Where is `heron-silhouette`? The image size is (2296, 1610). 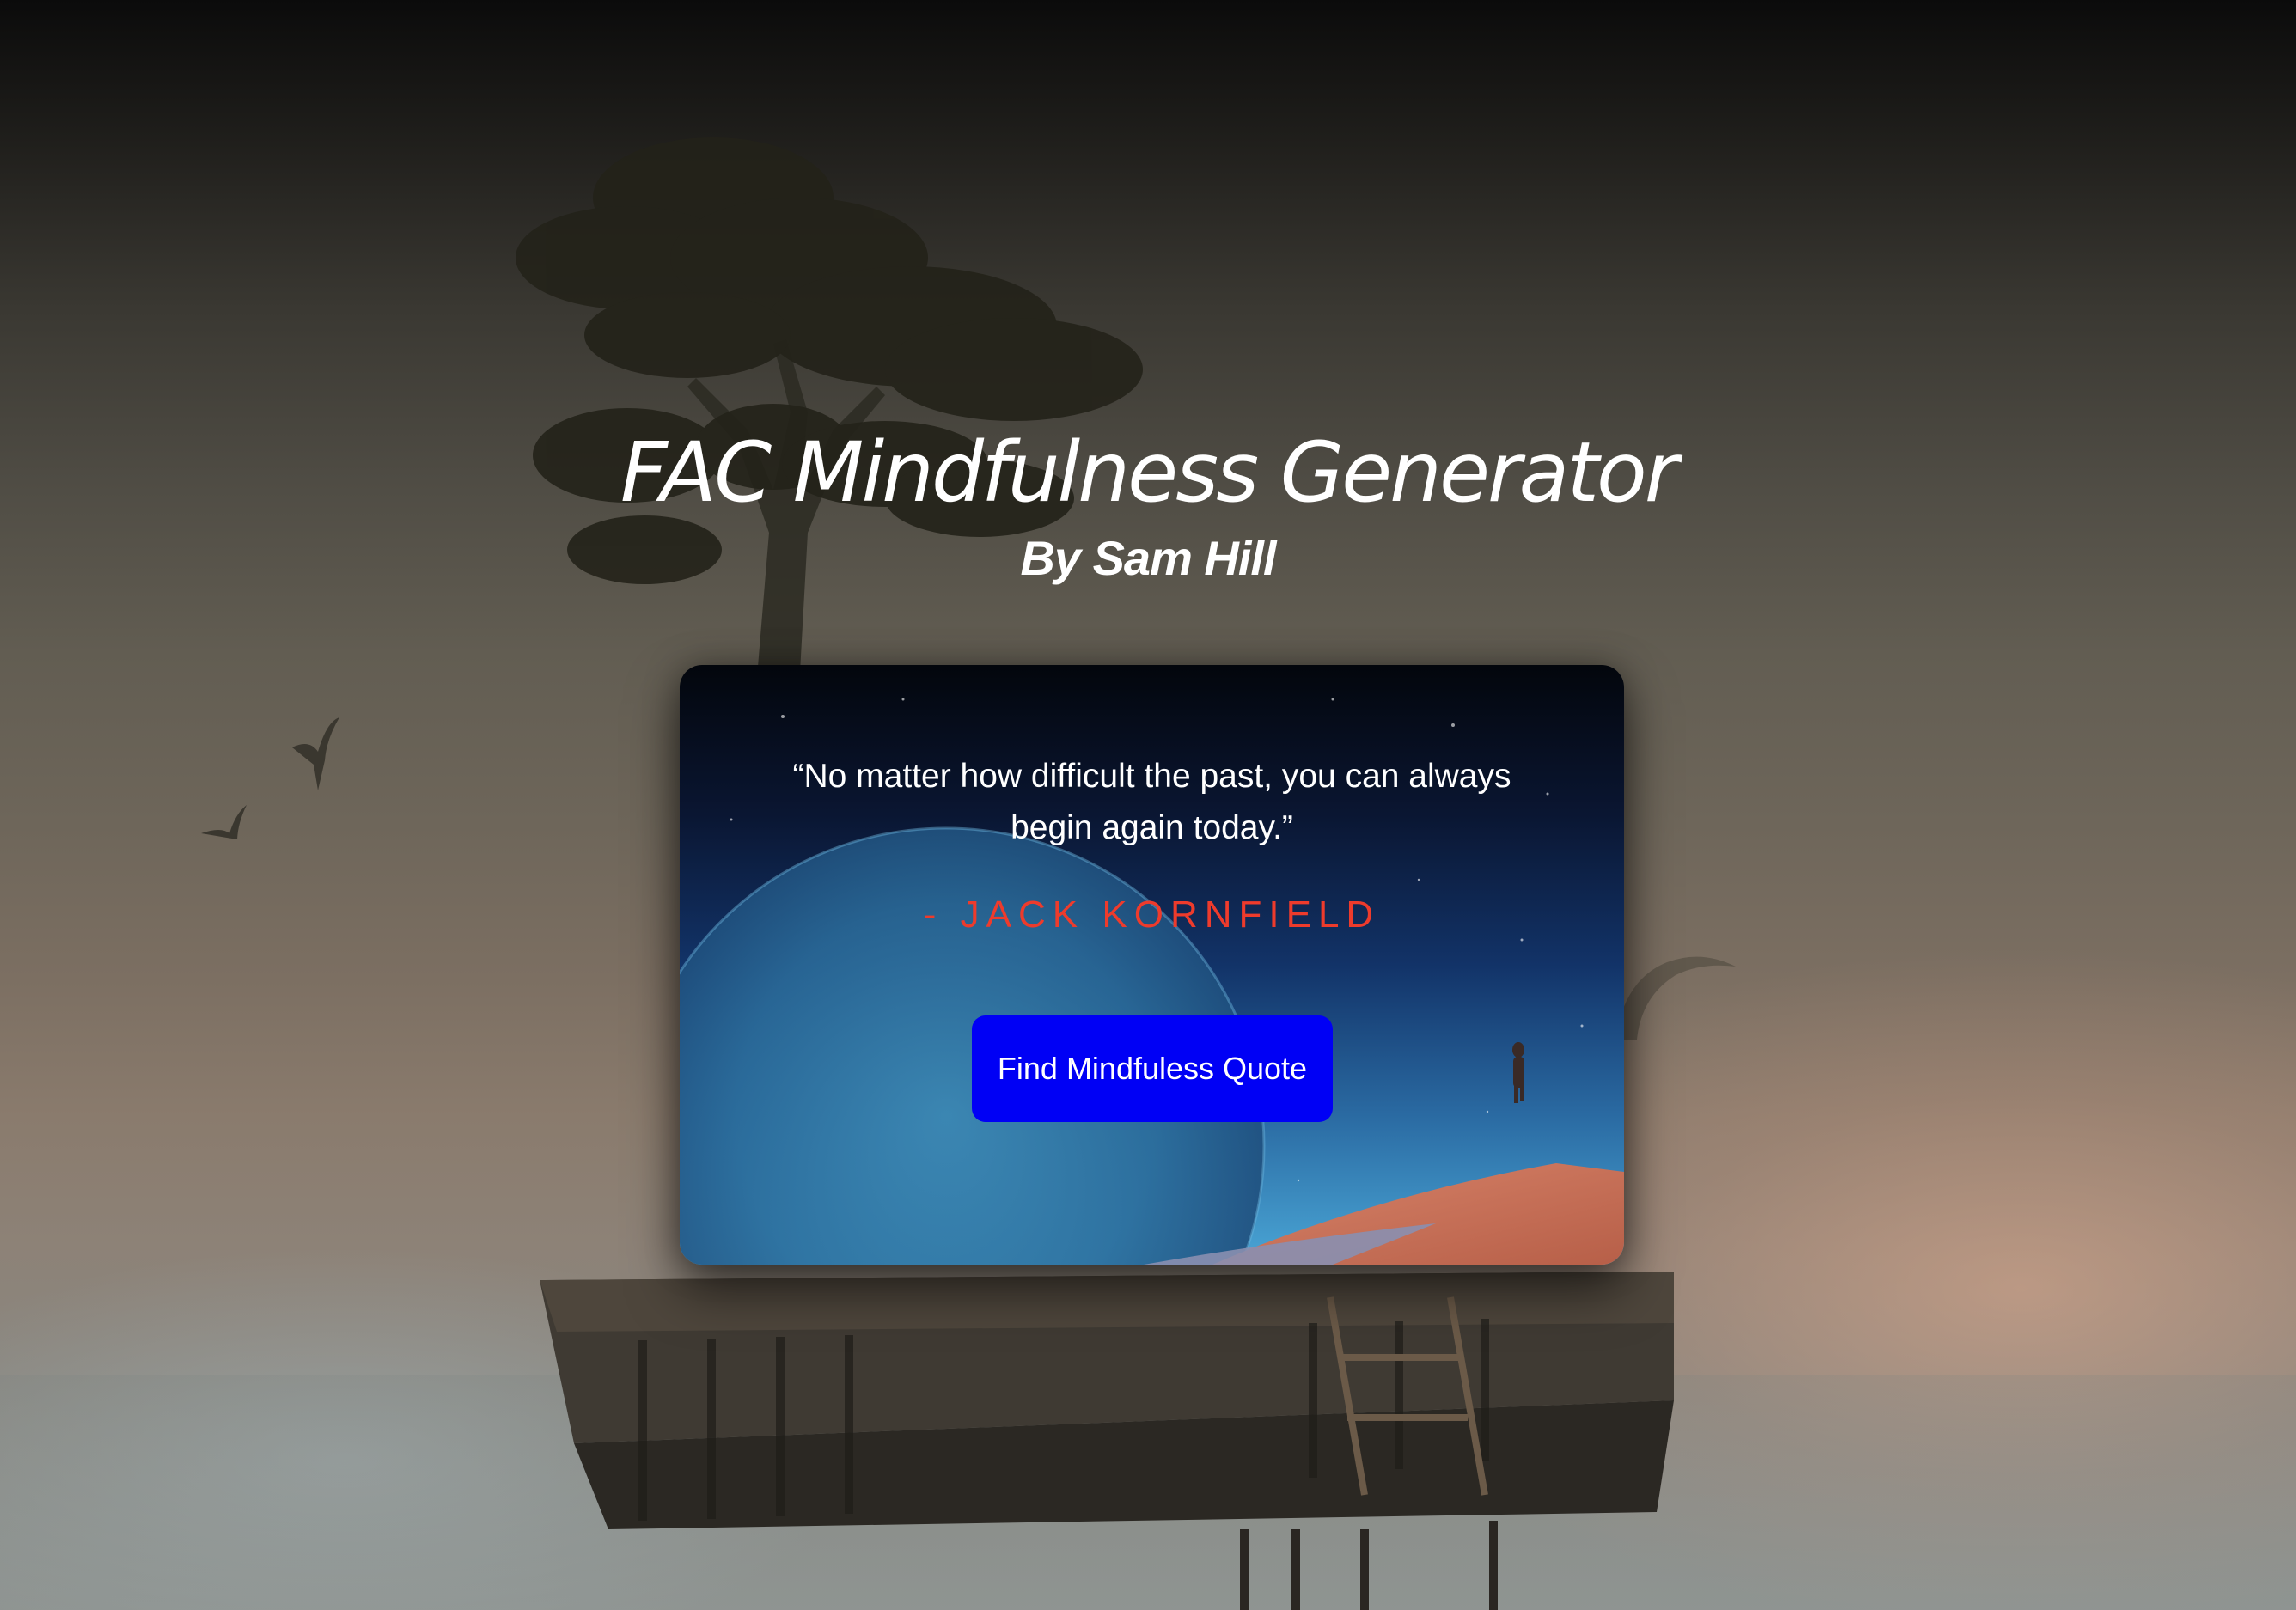 heron-silhouette is located at coordinates (1675, 998).